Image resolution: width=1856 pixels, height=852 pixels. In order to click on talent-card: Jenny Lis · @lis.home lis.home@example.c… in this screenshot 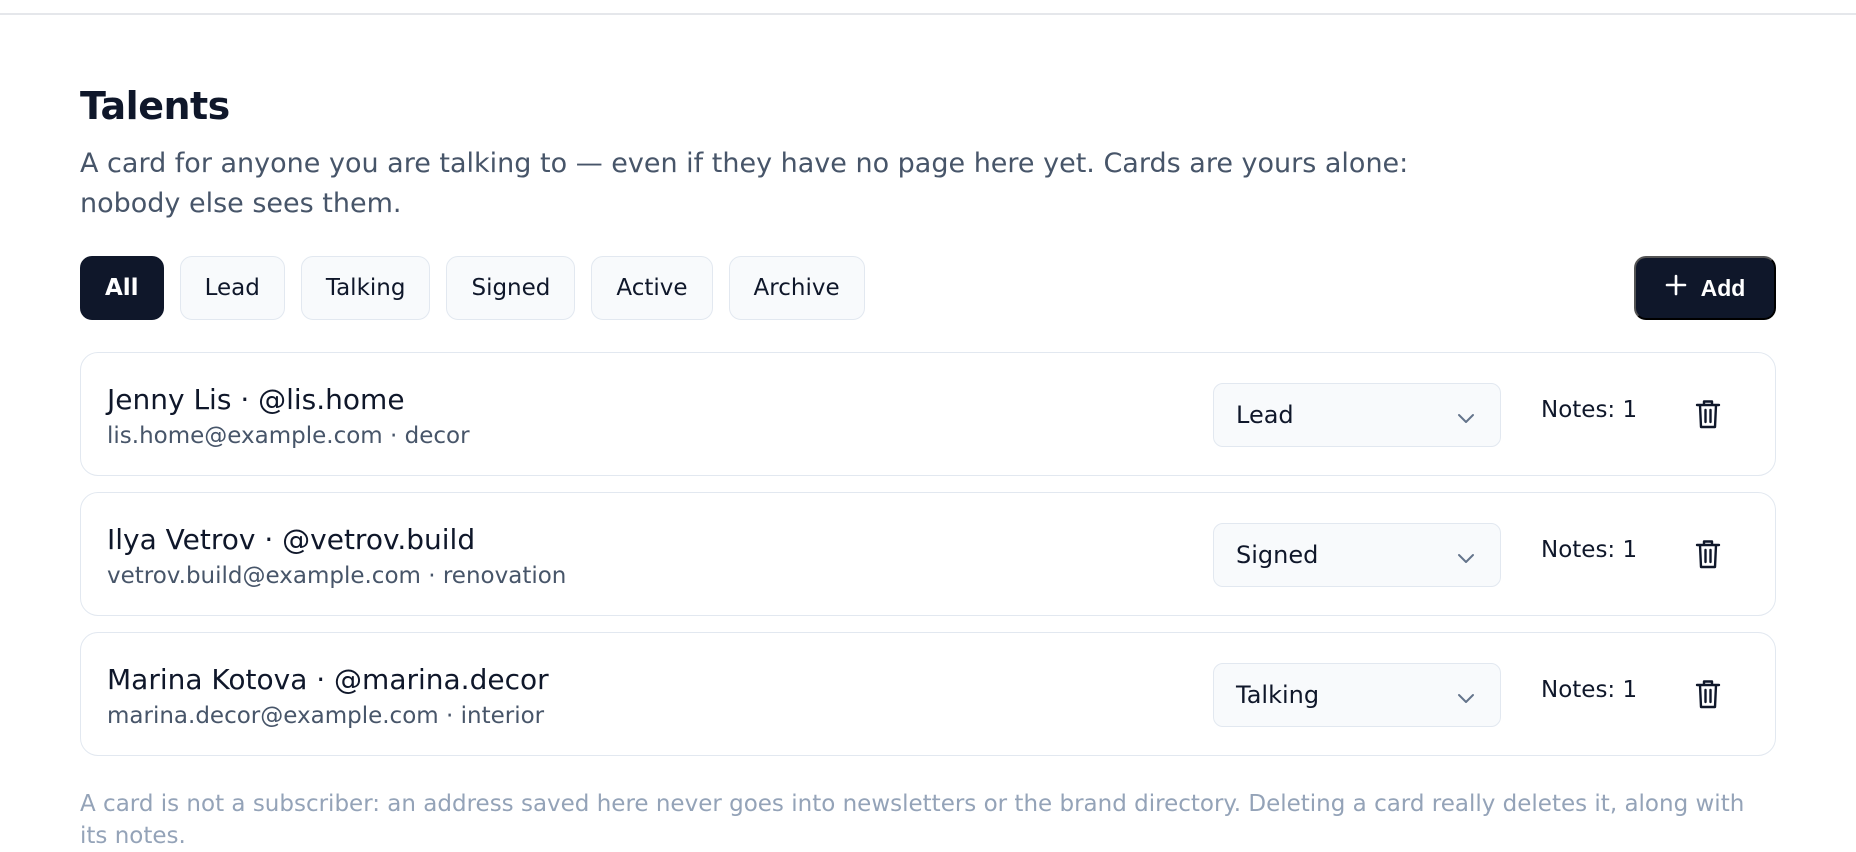, I will do `click(928, 414)`.